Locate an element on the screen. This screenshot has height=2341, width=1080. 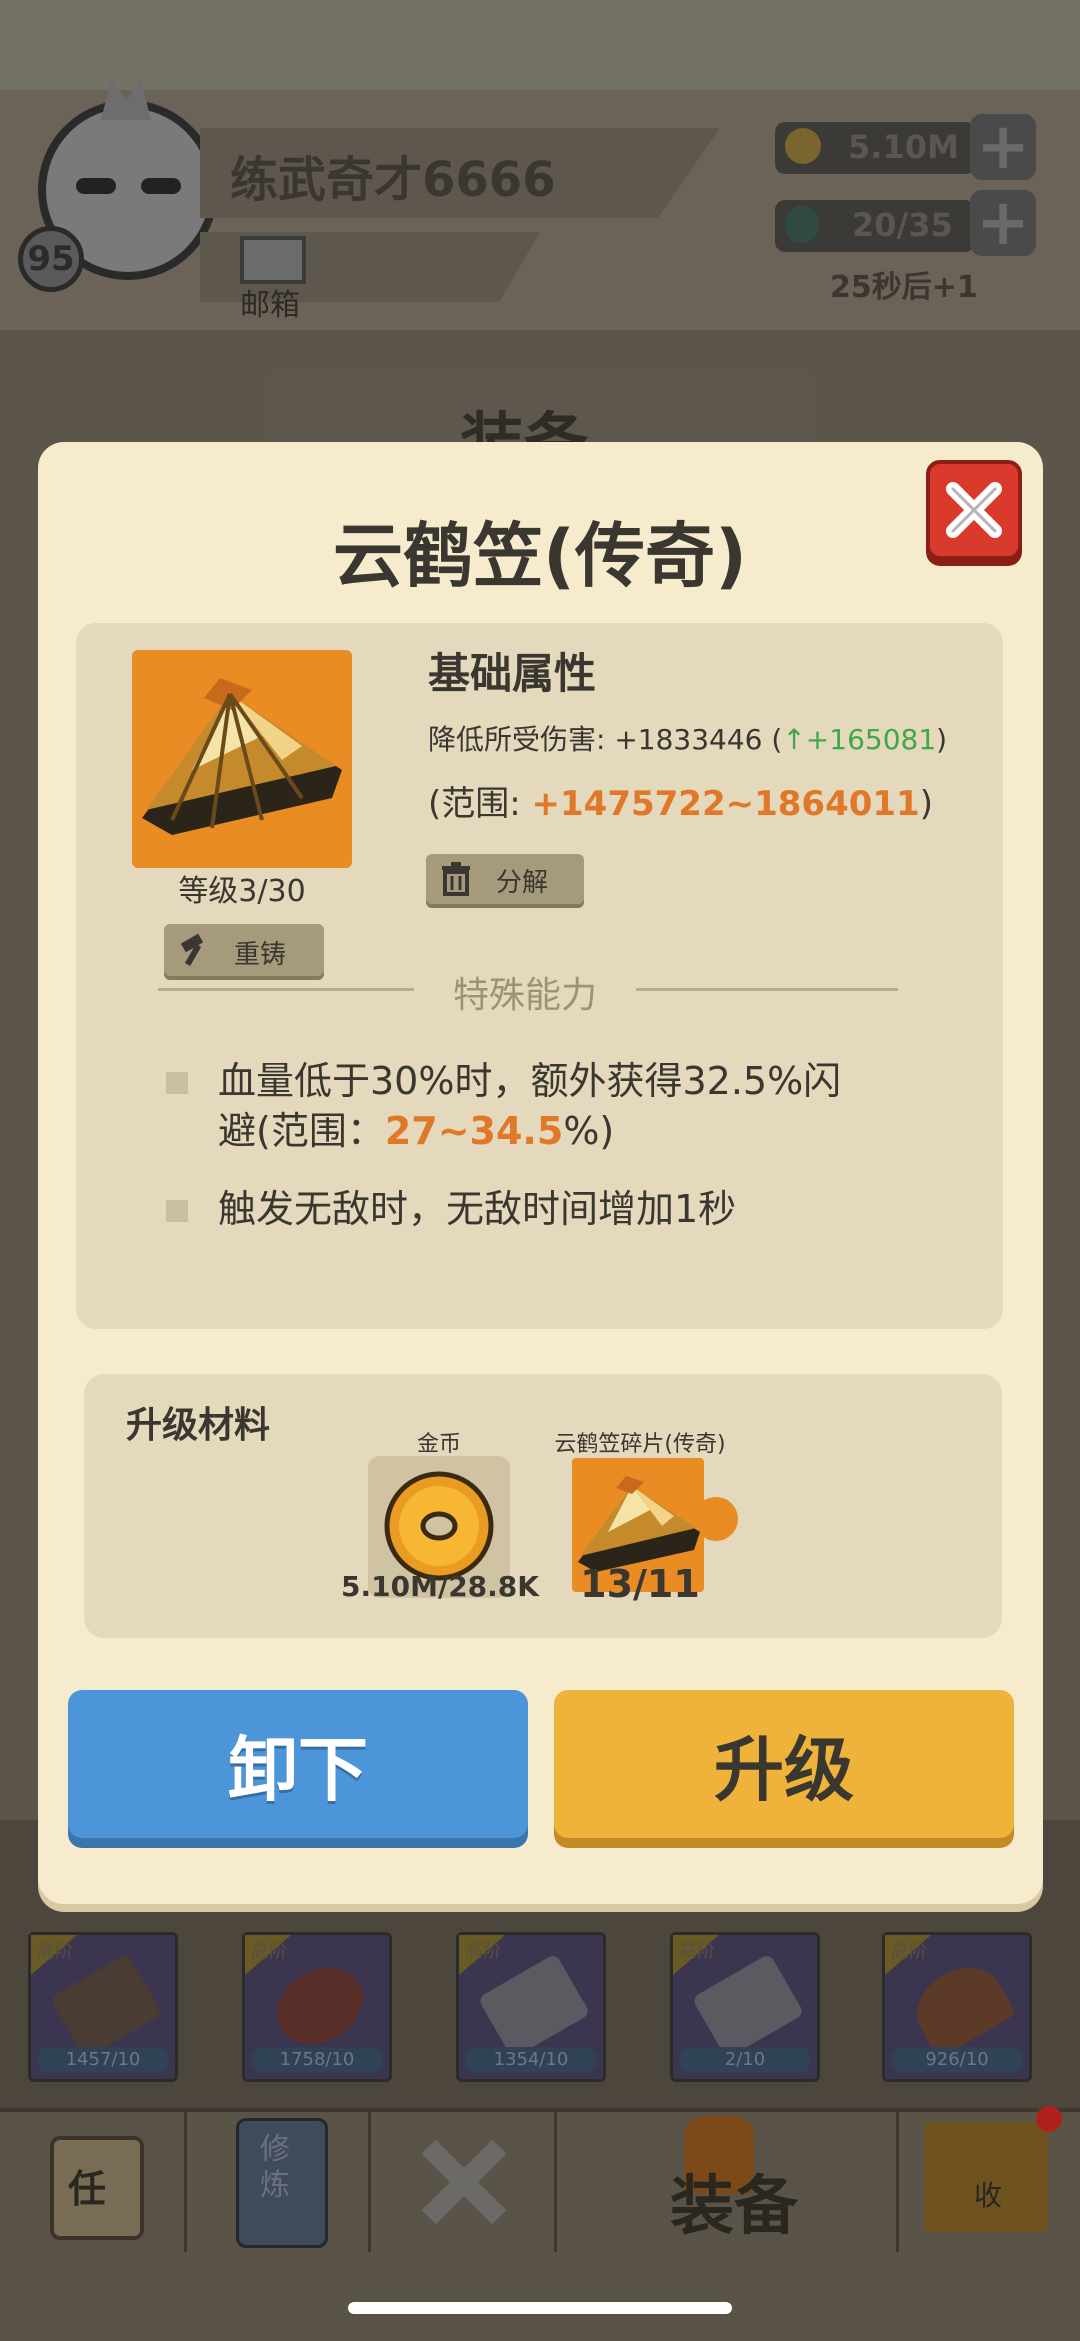
item-count: 926/10 is located at coordinates (957, 2060).